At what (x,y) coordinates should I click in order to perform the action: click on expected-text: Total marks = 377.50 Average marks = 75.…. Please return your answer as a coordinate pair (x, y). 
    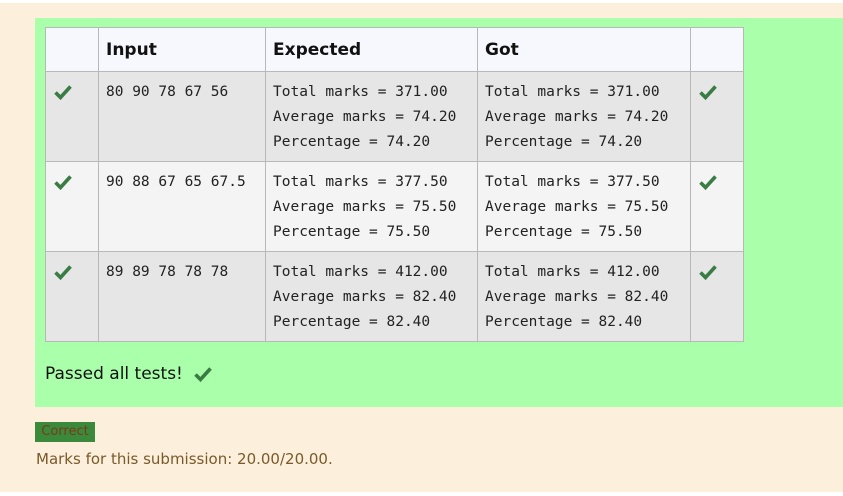
    Looking at the image, I should click on (365, 207).